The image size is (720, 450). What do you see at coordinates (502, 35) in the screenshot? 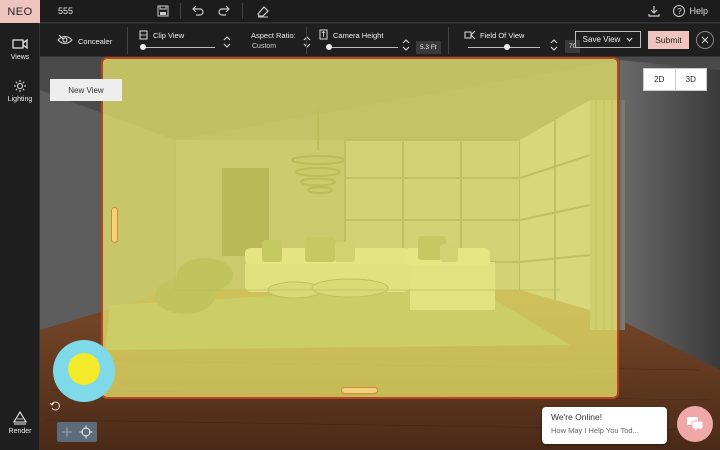
I see `field-of-view-label: Field Of View` at bounding box center [502, 35].